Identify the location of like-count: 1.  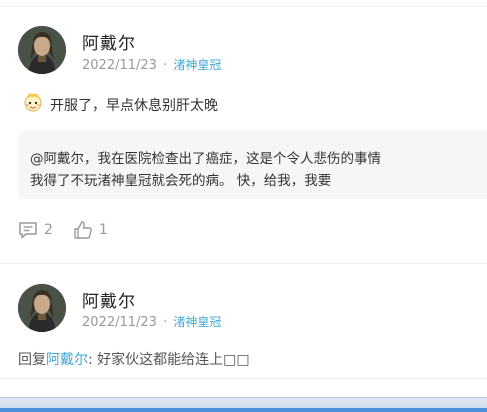
(103, 230).